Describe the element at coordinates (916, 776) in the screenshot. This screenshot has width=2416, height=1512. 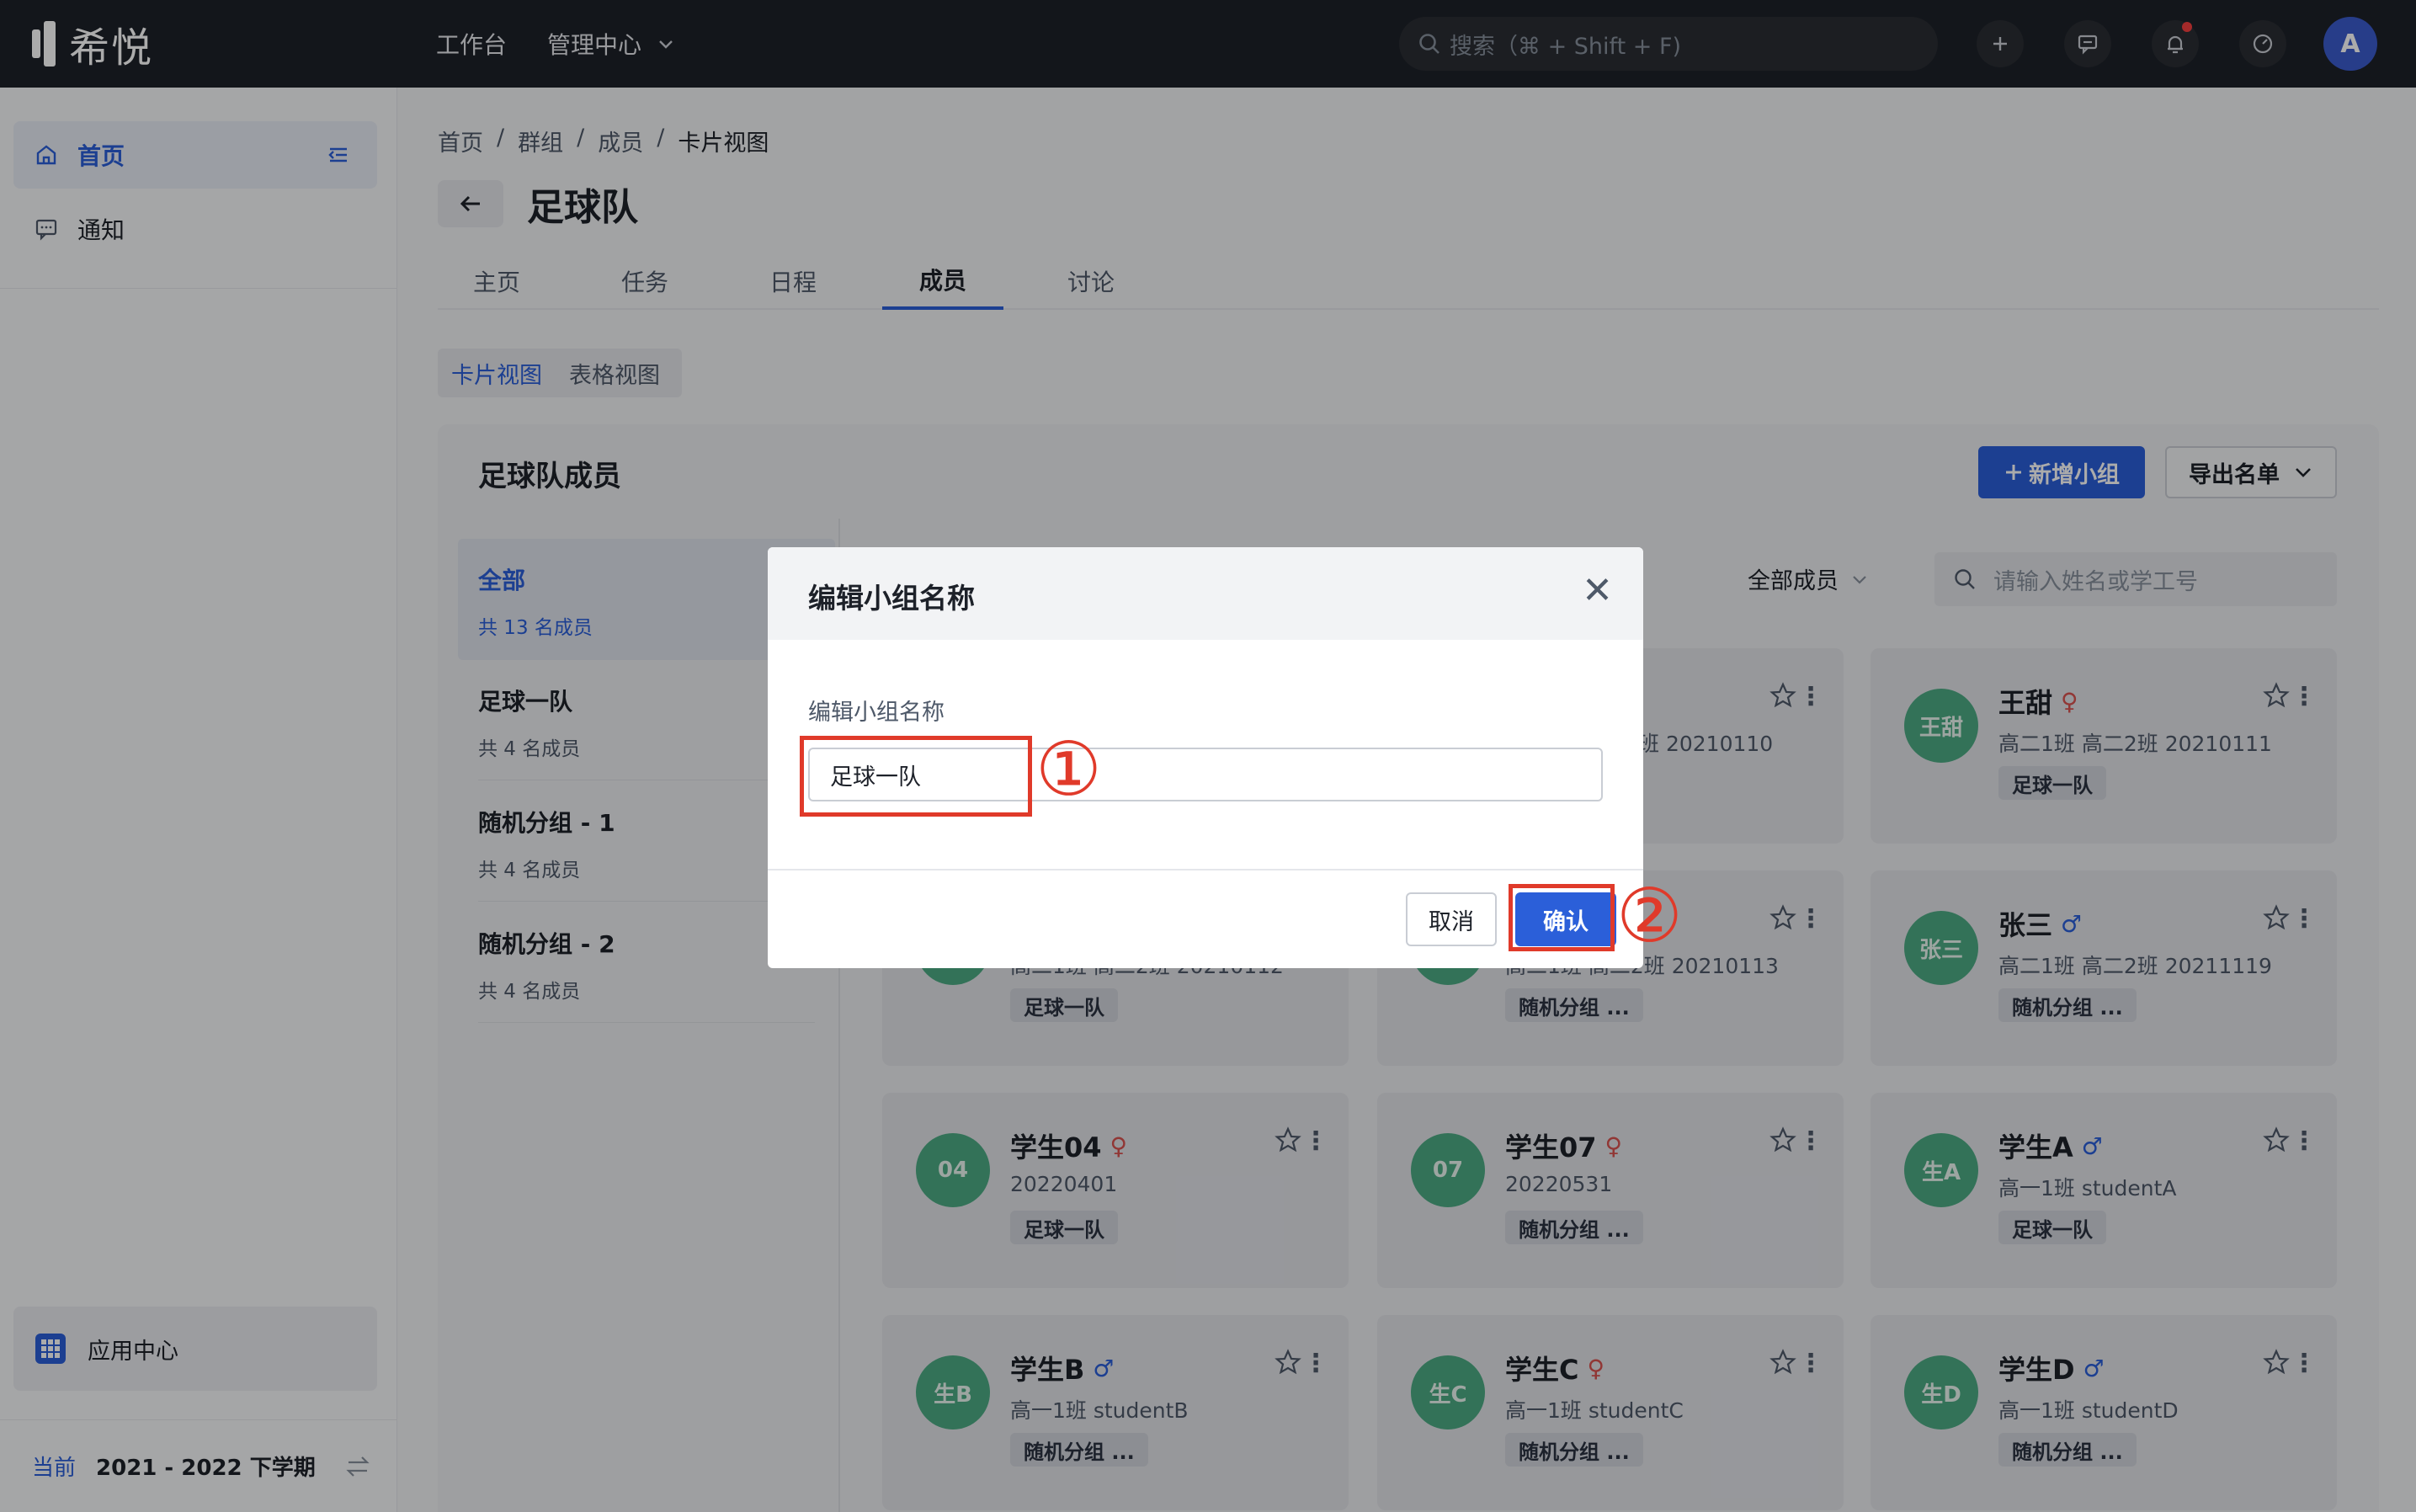
I see `highlight-input-box` at that location.